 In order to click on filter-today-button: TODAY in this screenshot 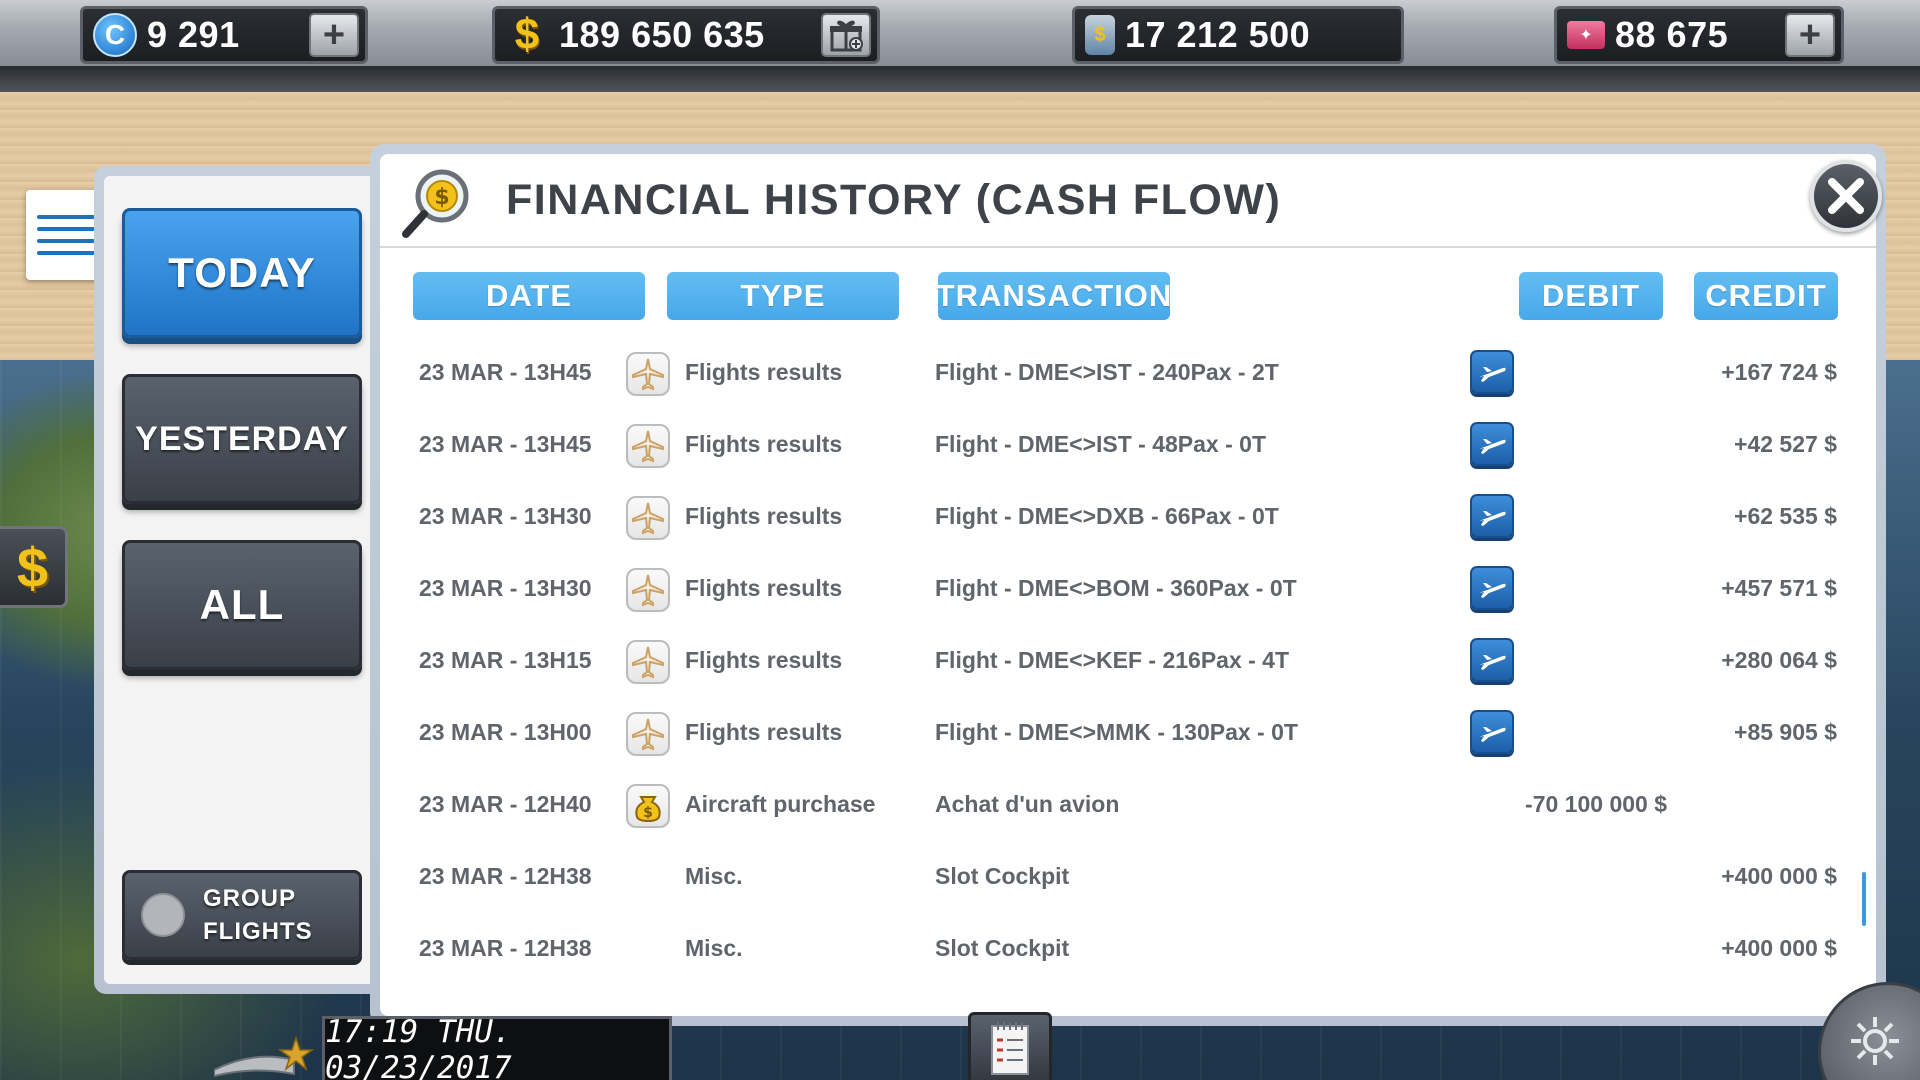, I will do `click(242, 273)`.